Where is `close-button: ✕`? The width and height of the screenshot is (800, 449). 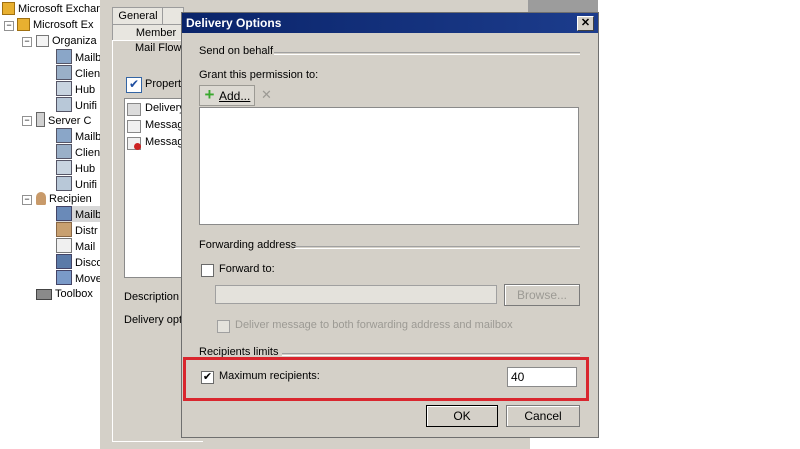 close-button: ✕ is located at coordinates (585, 23).